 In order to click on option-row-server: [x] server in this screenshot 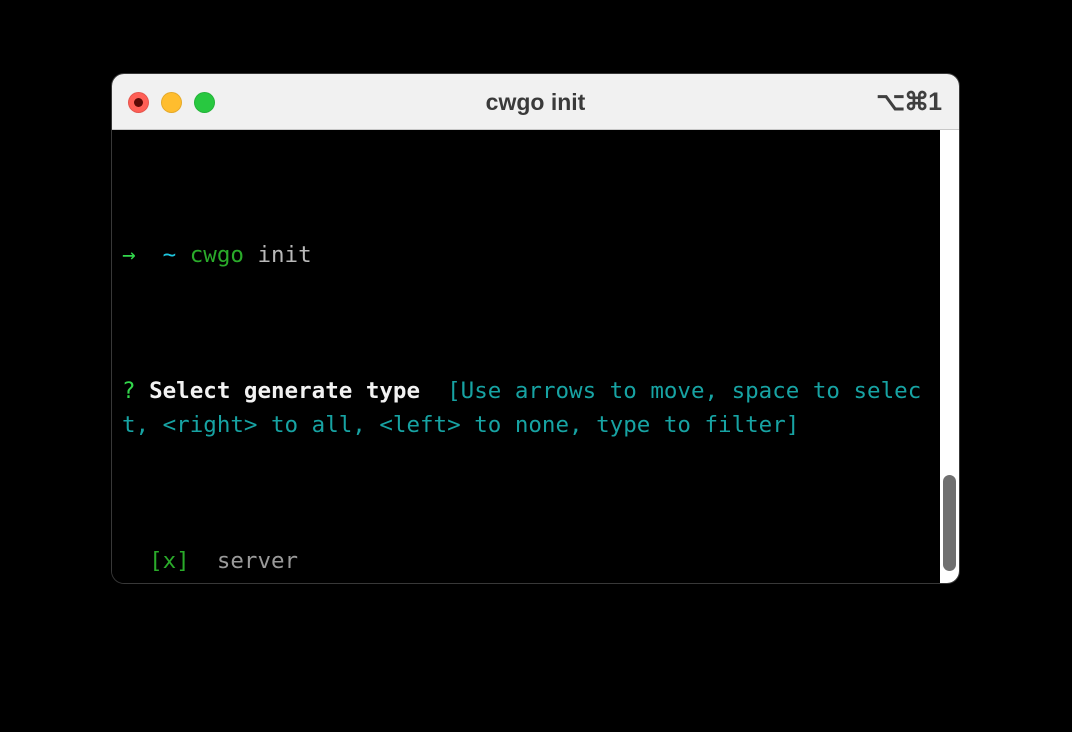, I will do `click(527, 561)`.